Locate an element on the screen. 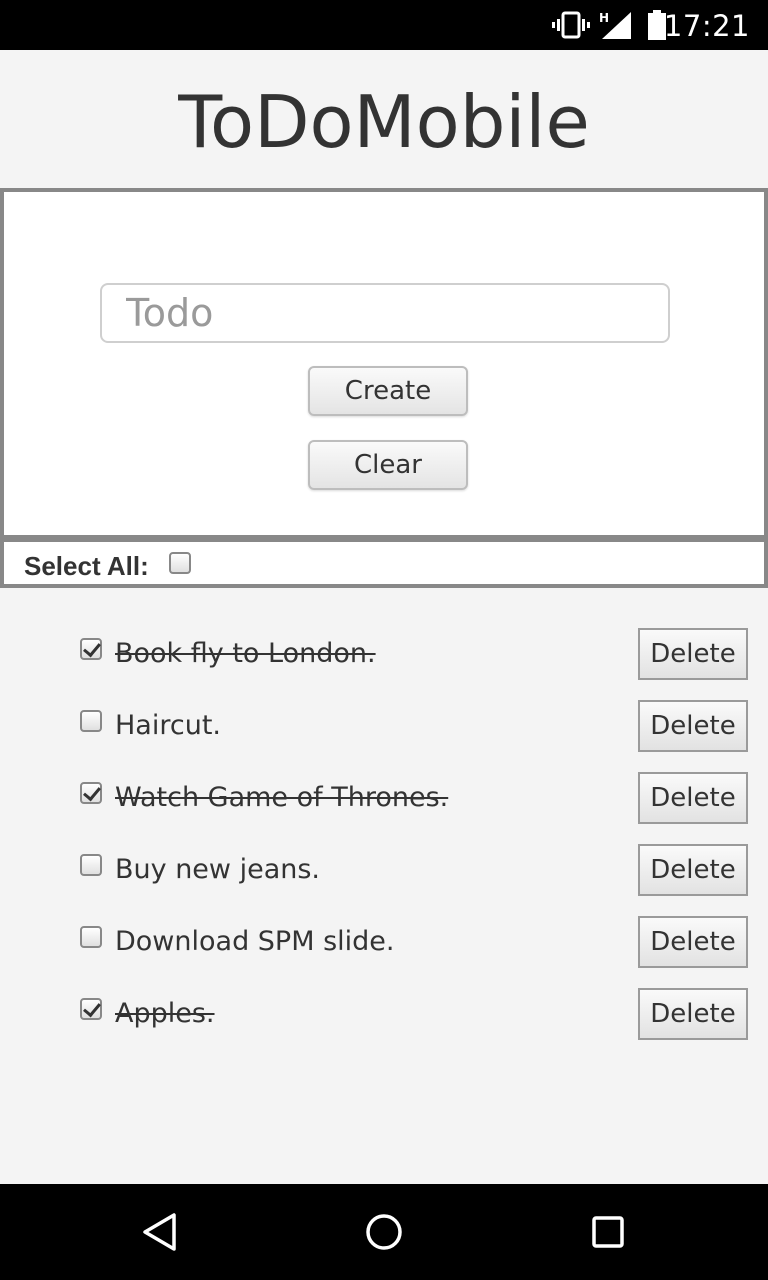 Image resolution: width=768 pixels, height=1280 pixels. todo-input is located at coordinates (385, 313).